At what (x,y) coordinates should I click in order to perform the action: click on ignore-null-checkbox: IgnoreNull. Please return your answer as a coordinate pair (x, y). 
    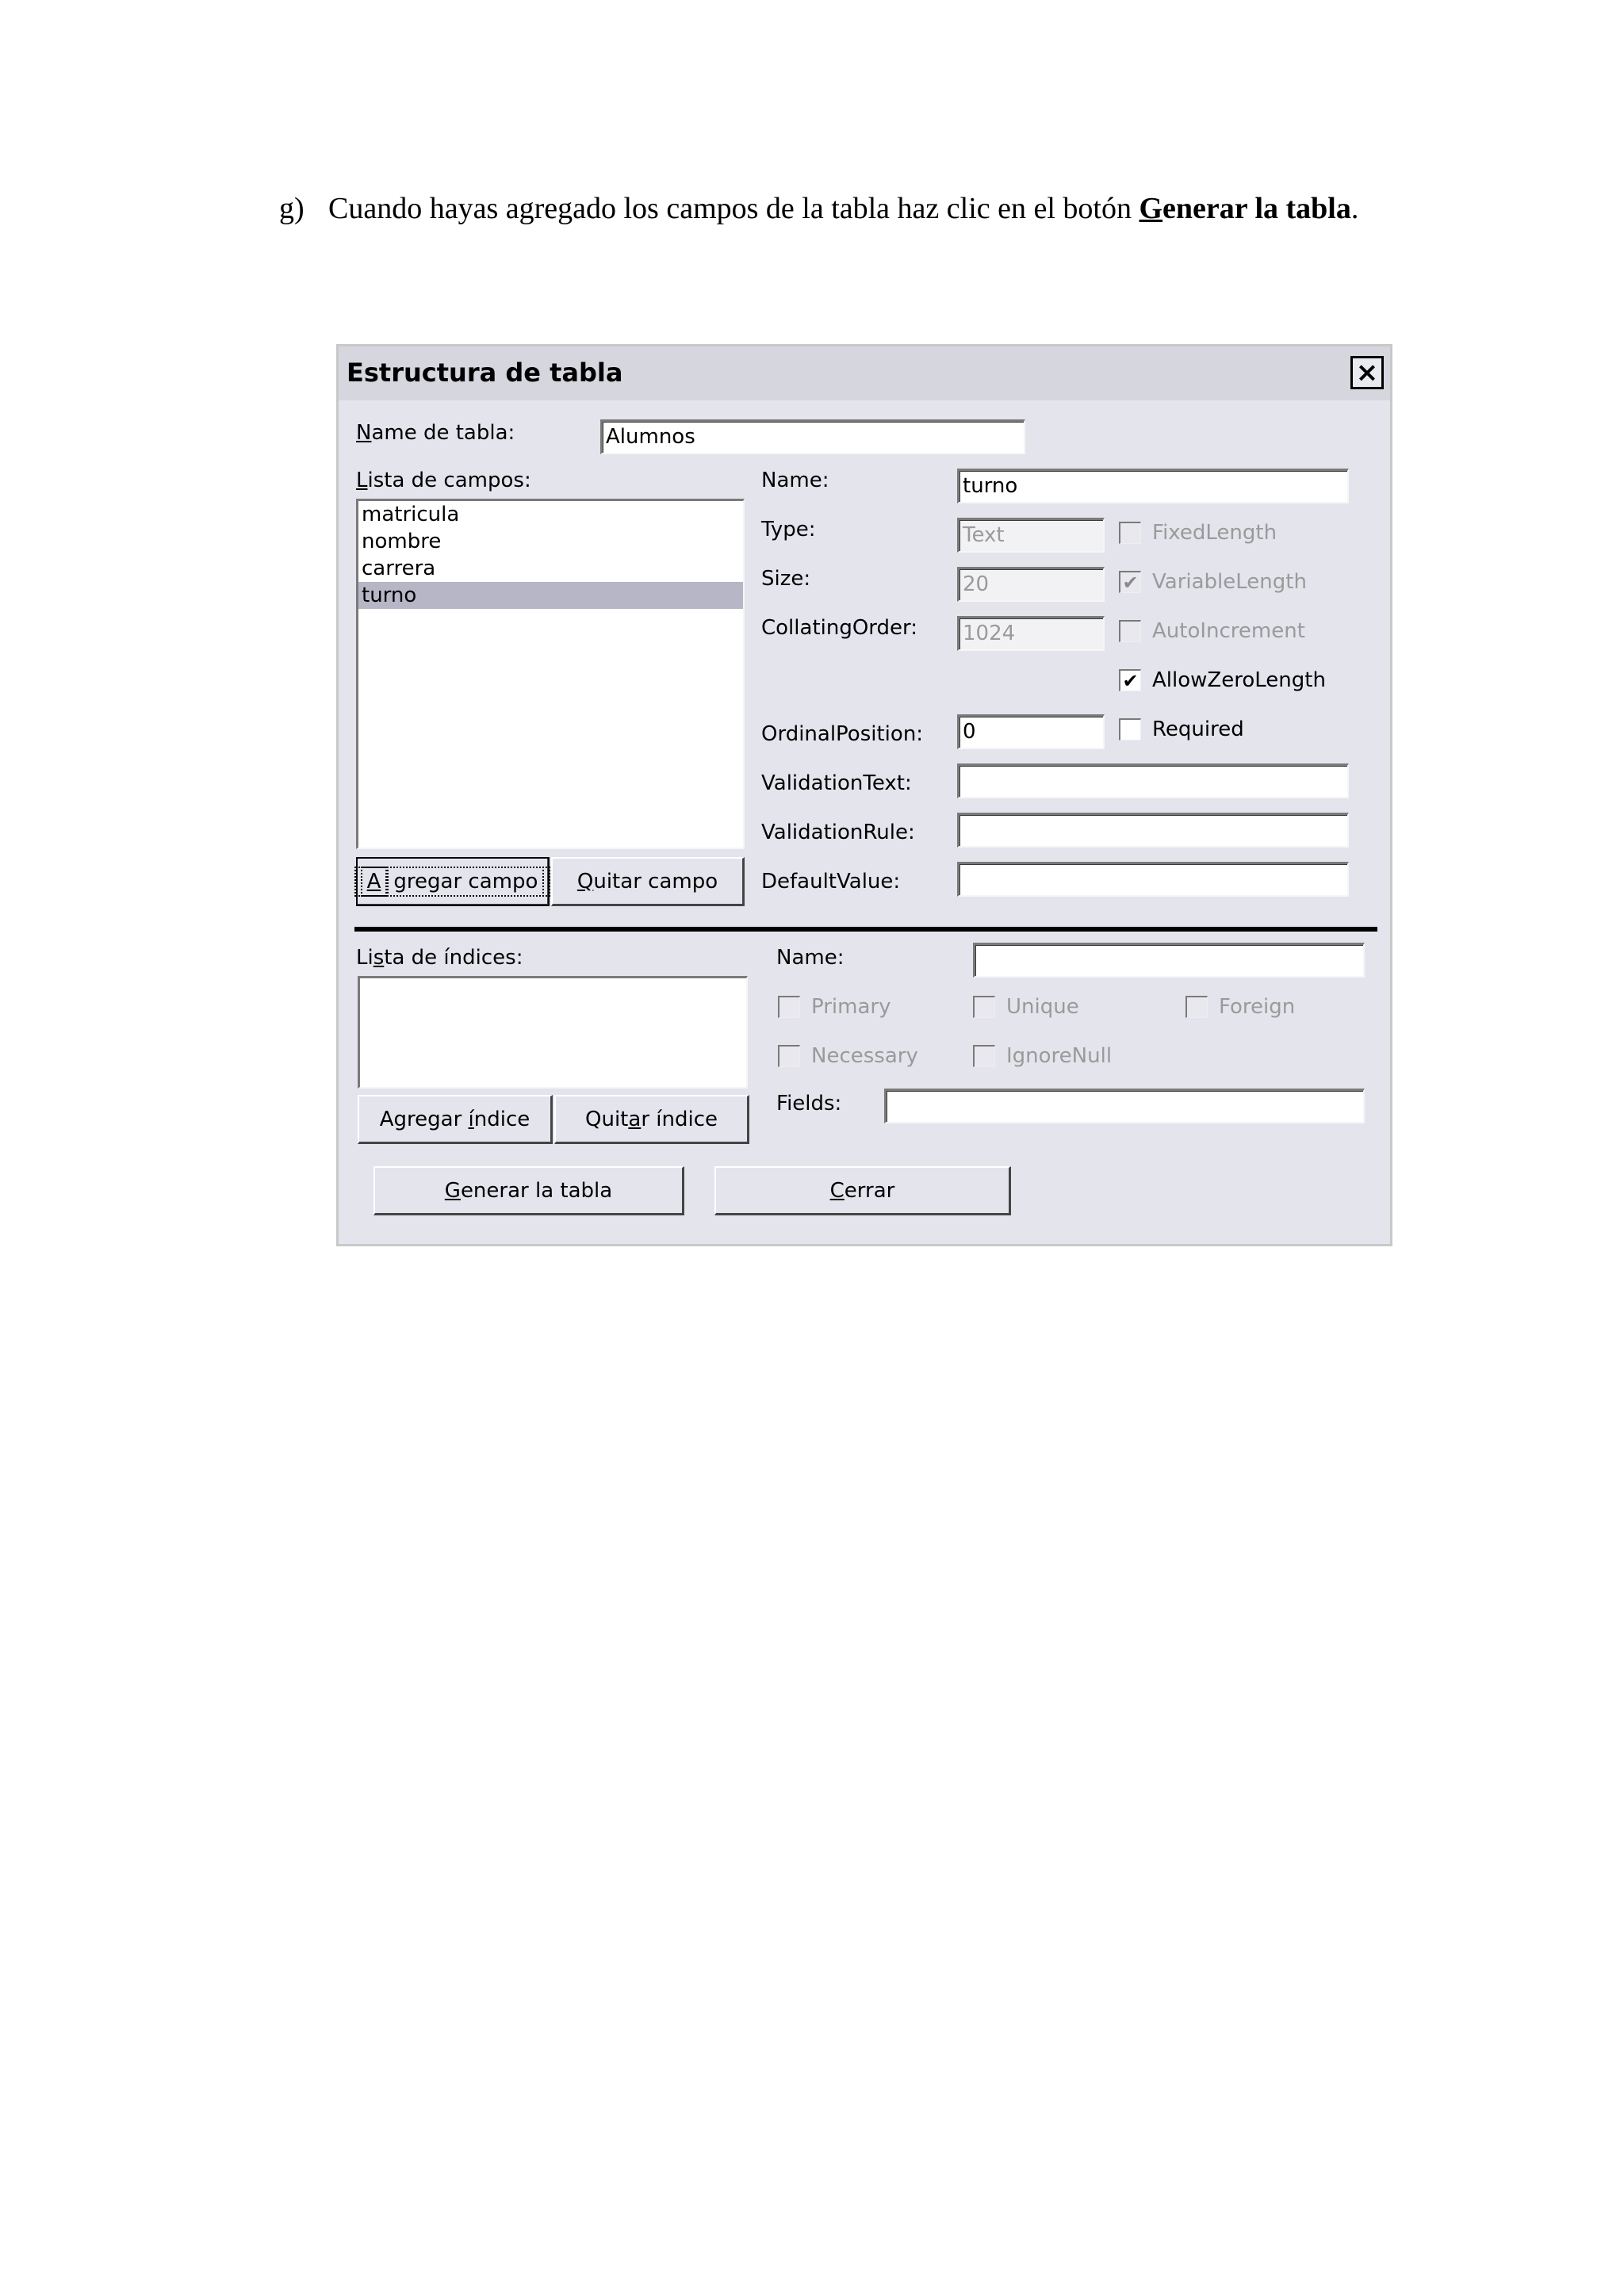
    Looking at the image, I should click on (1042, 1056).